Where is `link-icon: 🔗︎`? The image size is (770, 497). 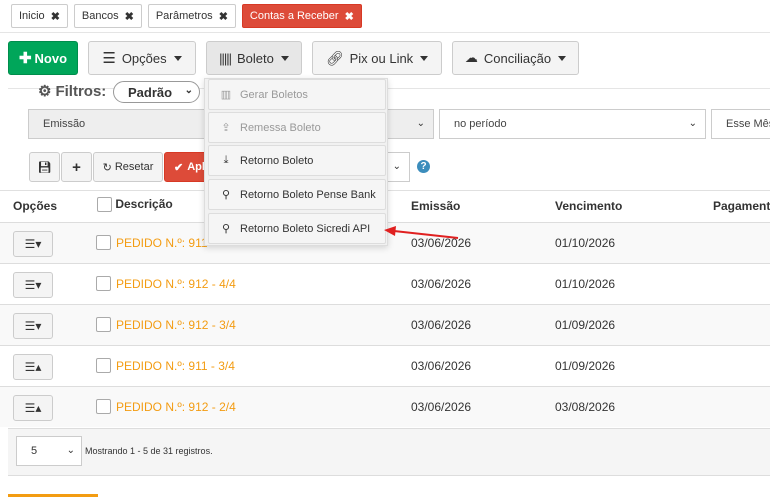 link-icon: 🔗︎ is located at coordinates (334, 57).